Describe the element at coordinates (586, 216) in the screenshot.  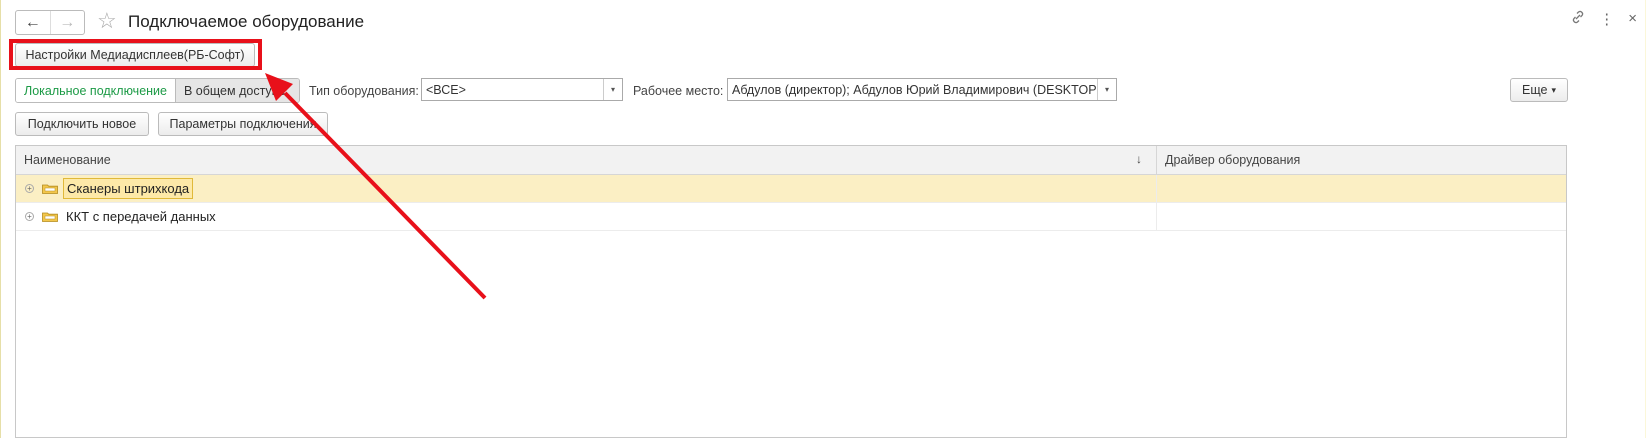
I see `row-name-cell: + ККТ с передачей данных` at that location.